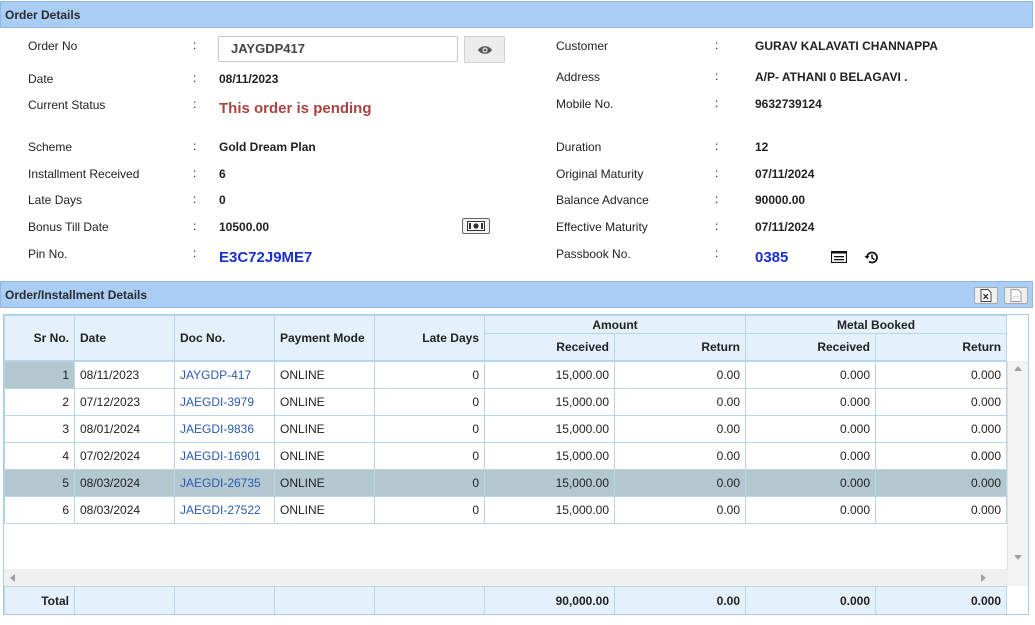 The width and height of the screenshot is (1035, 625). Describe the element at coordinates (1018, 557) in the screenshot. I see `scroll-down-icon` at that location.